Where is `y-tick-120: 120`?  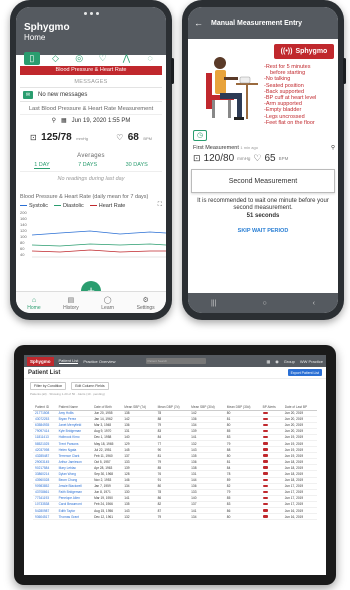
y-tick-120: 120 is located at coordinates (23, 230).